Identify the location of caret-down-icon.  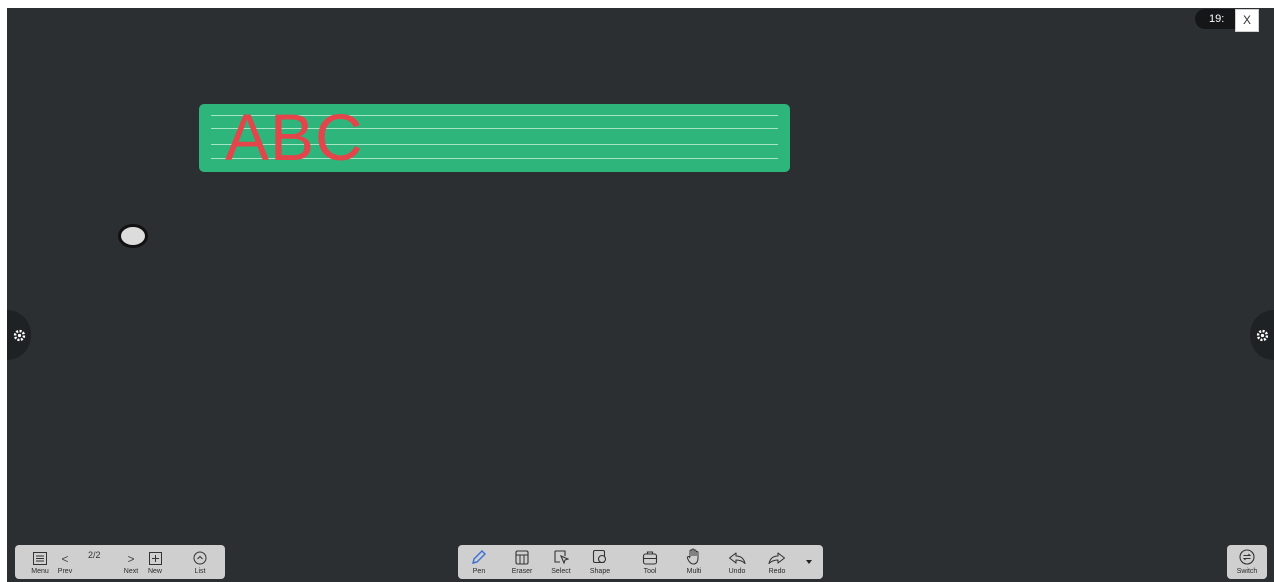
(809, 562).